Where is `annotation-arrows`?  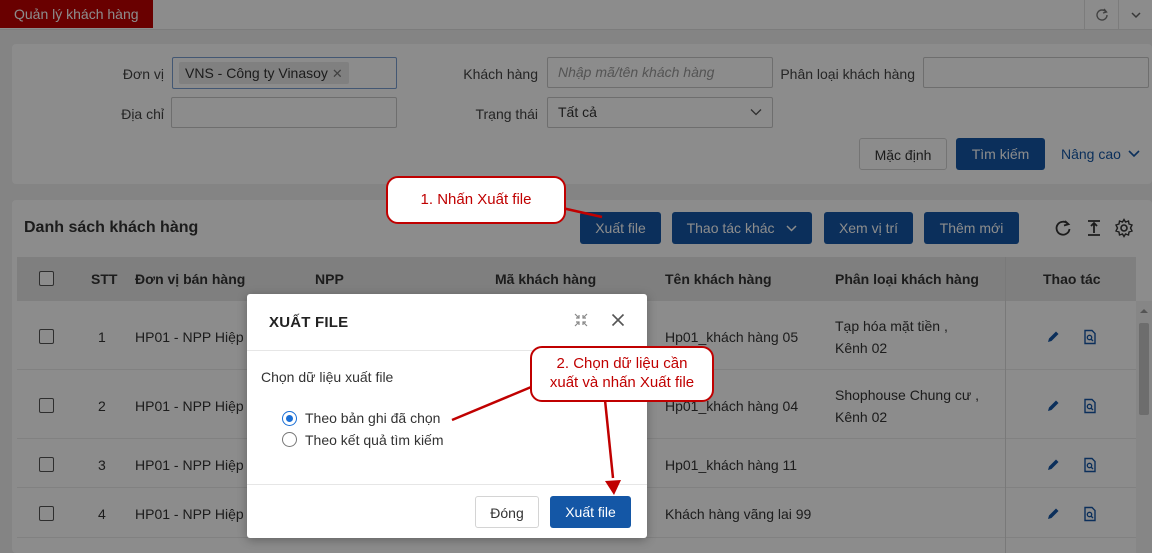 annotation-arrows is located at coordinates (536, 348).